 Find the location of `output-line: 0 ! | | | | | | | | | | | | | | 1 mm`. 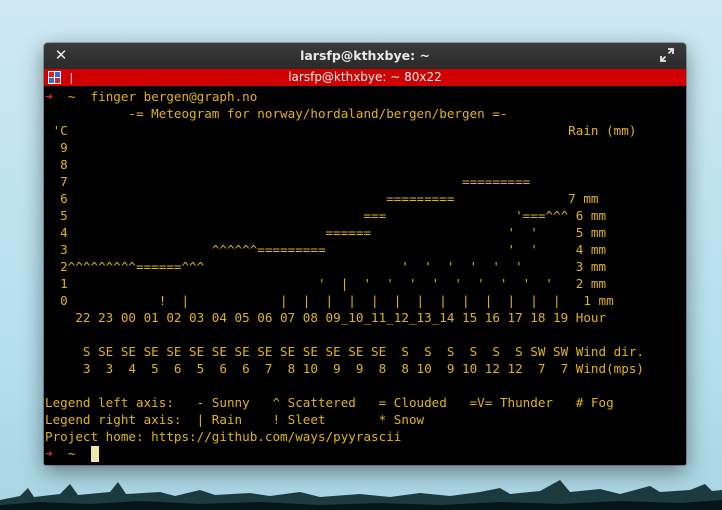

output-line: 0 ! | | | | | | | | | | | | | | 1 mm is located at coordinates (329, 300).